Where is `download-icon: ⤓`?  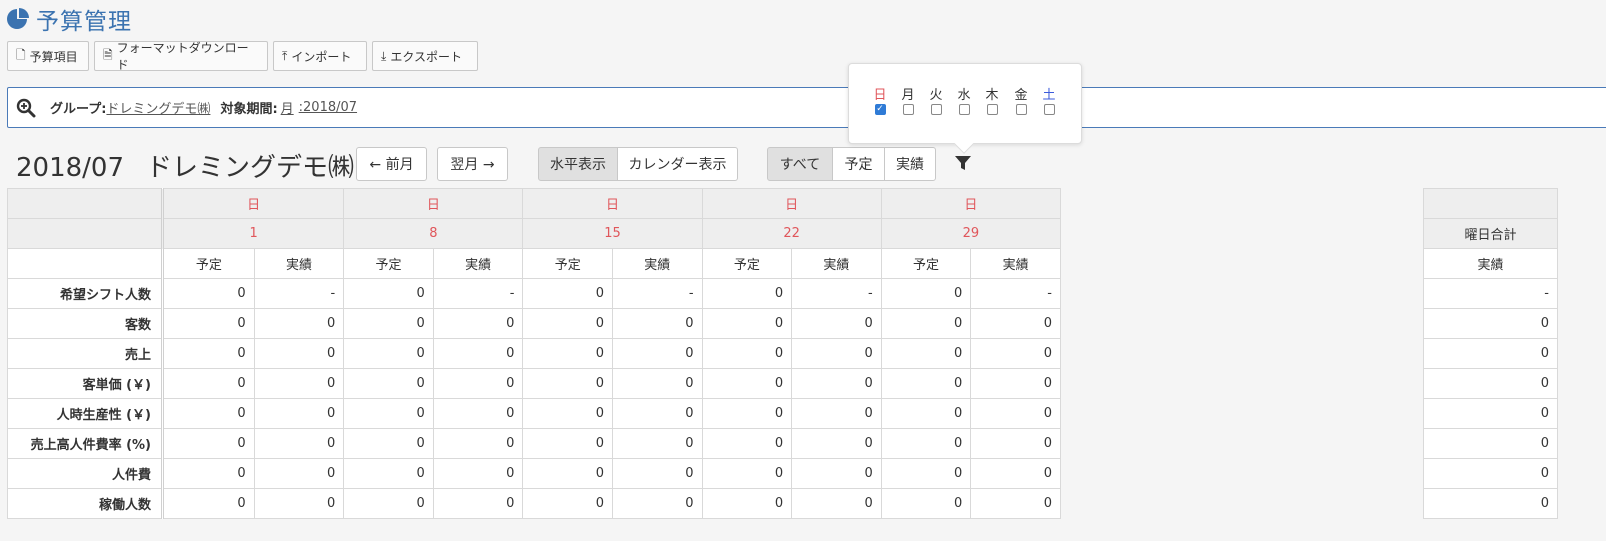
download-icon: ⤓ is located at coordinates (384, 55).